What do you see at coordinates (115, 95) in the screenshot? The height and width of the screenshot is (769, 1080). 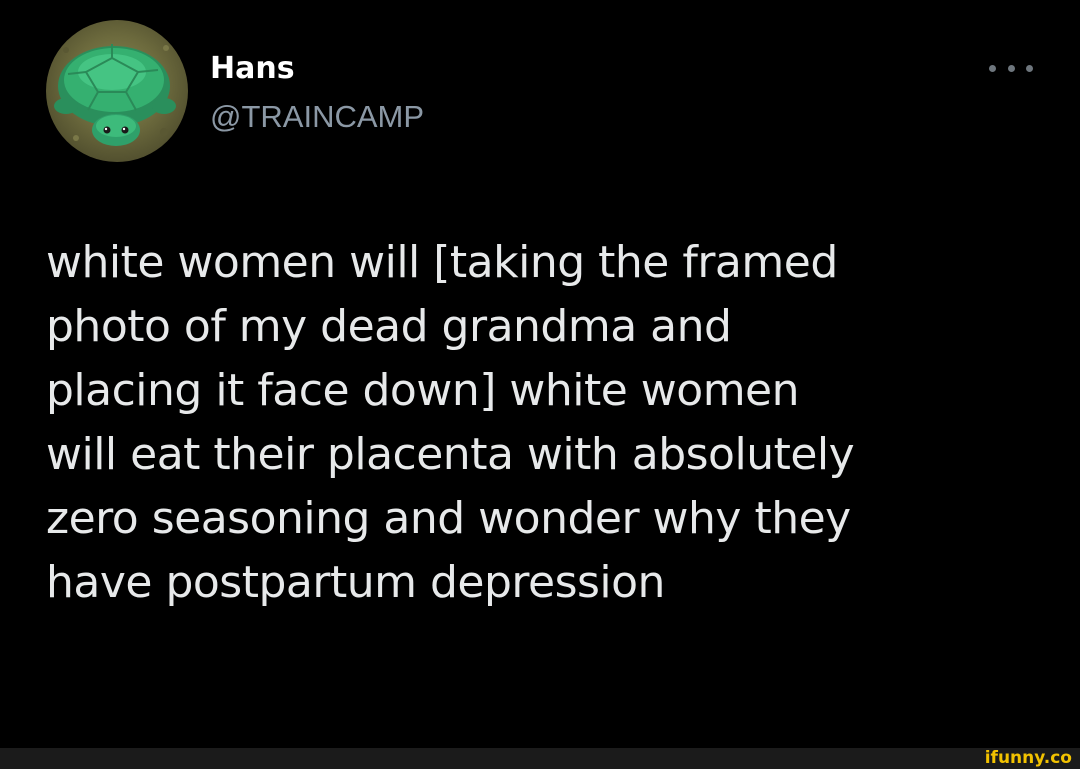 I see `turtle-icon` at bounding box center [115, 95].